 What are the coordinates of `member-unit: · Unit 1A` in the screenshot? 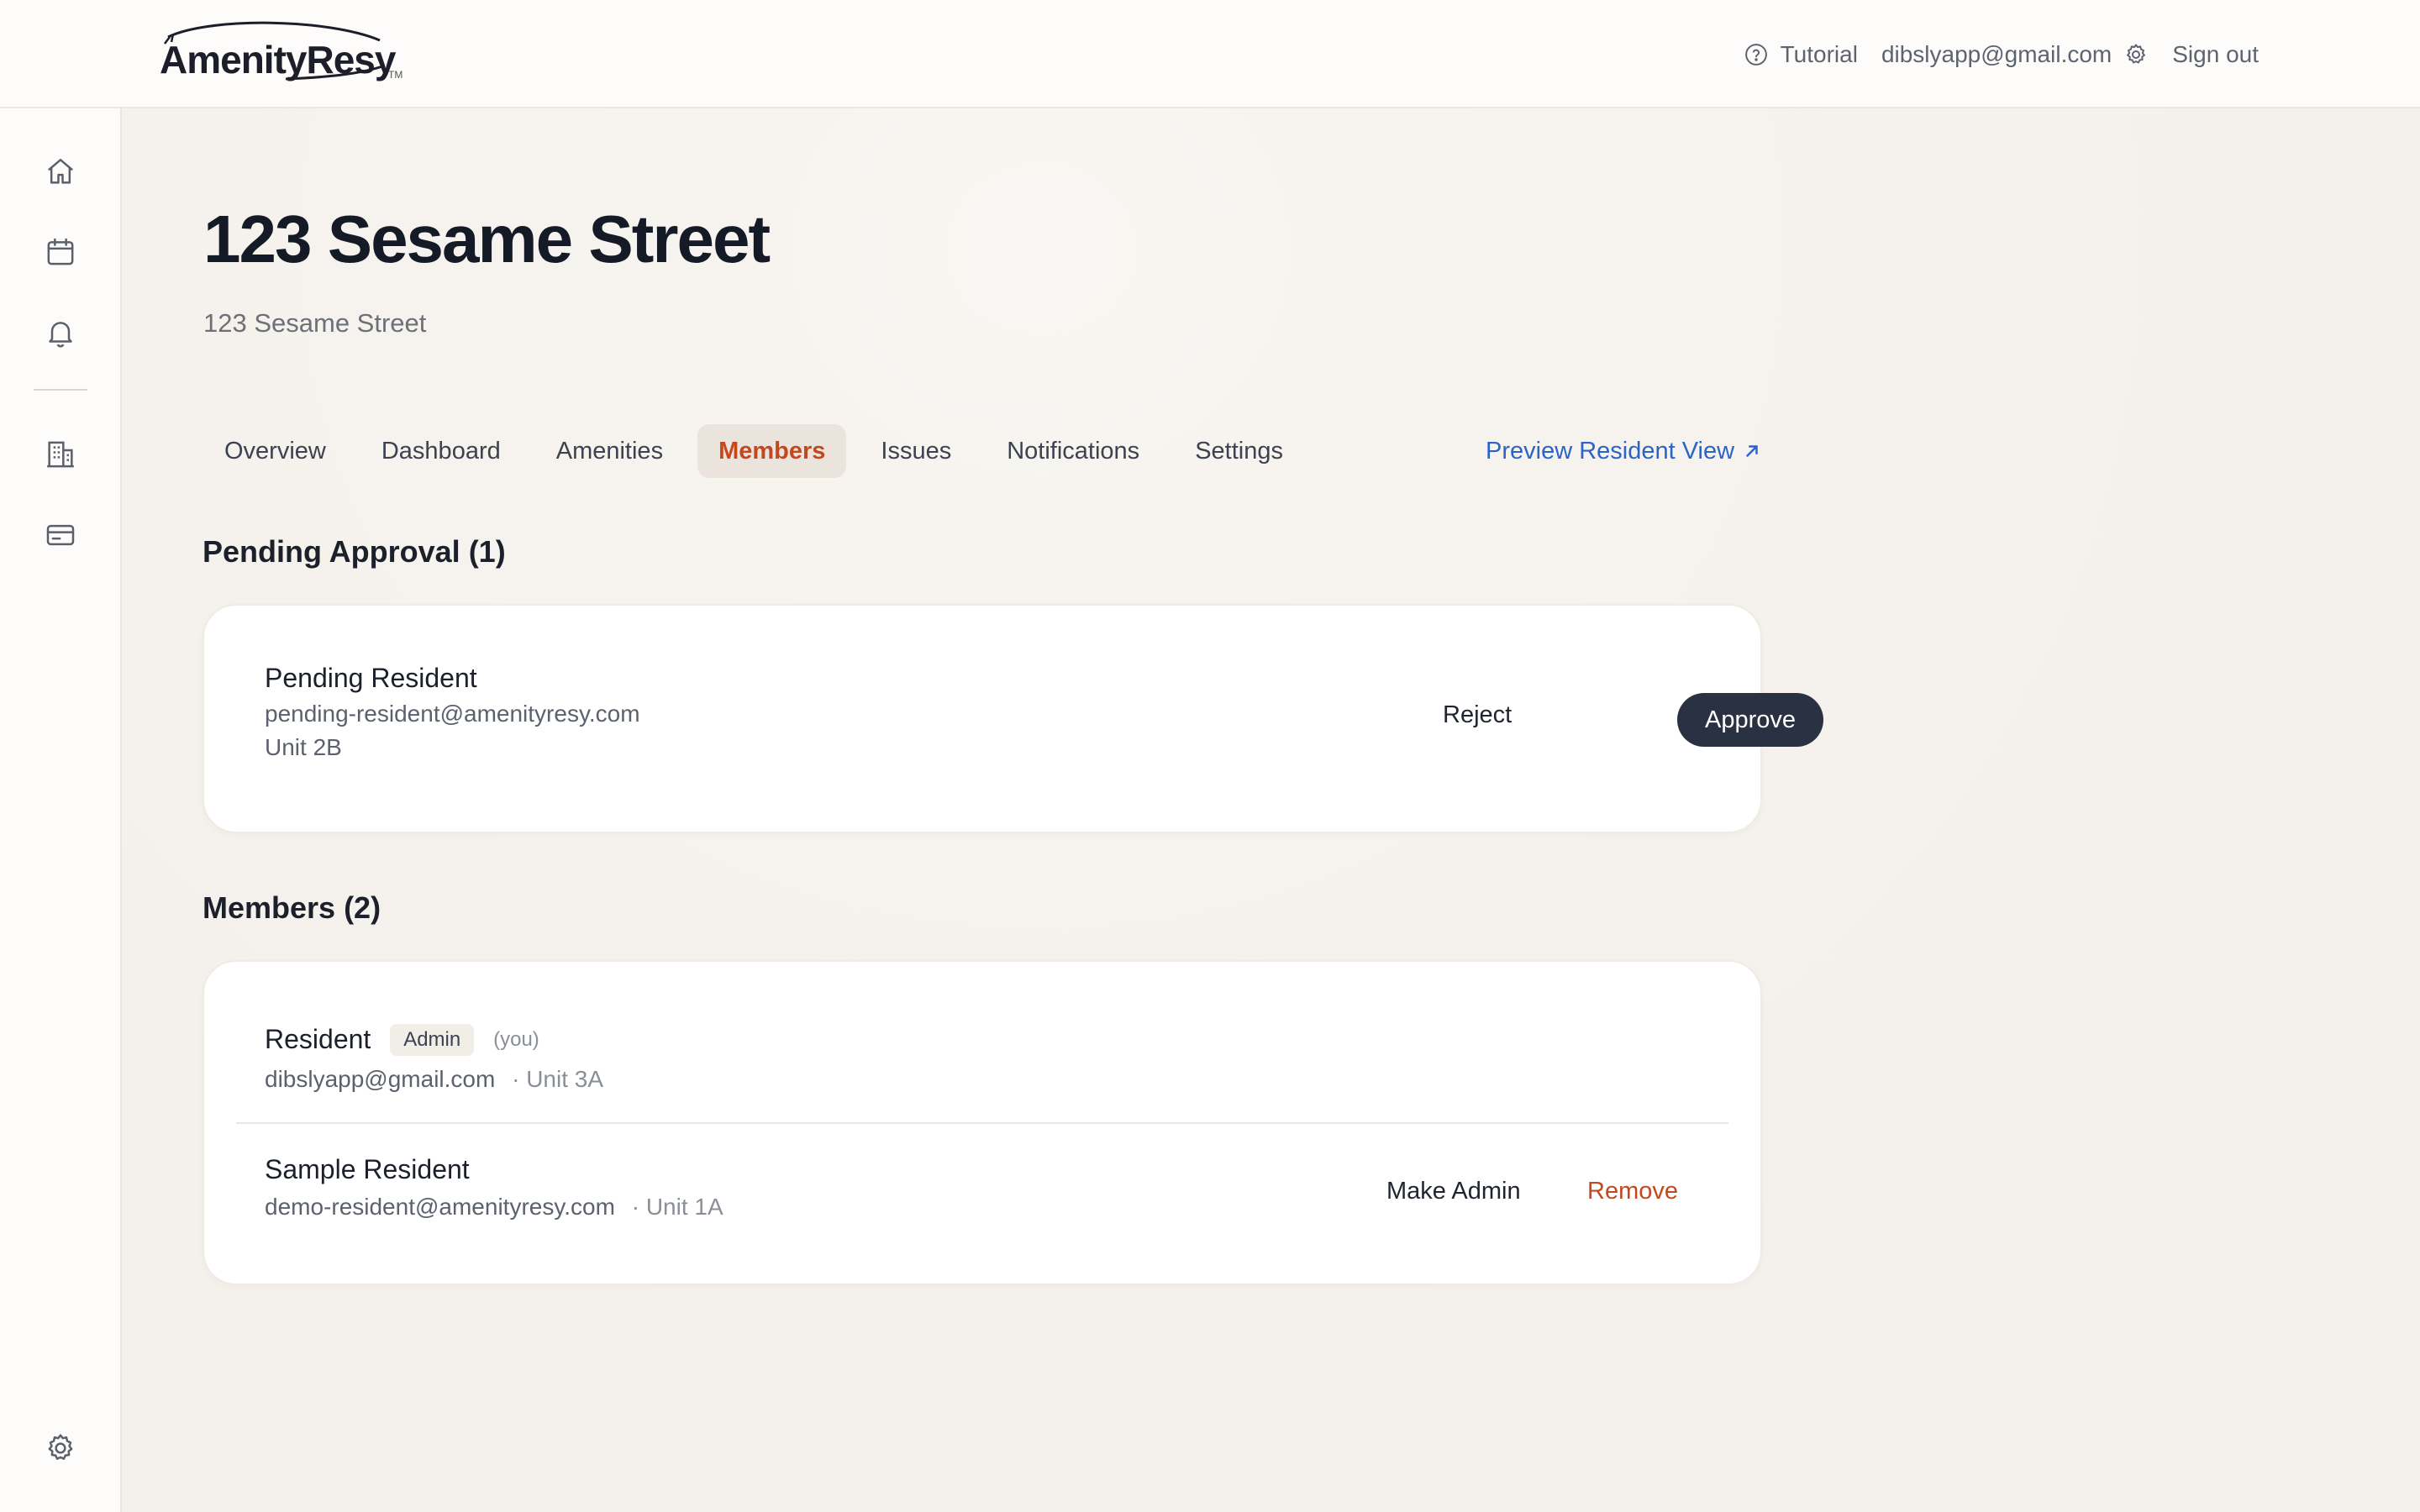 It's located at (677, 1207).